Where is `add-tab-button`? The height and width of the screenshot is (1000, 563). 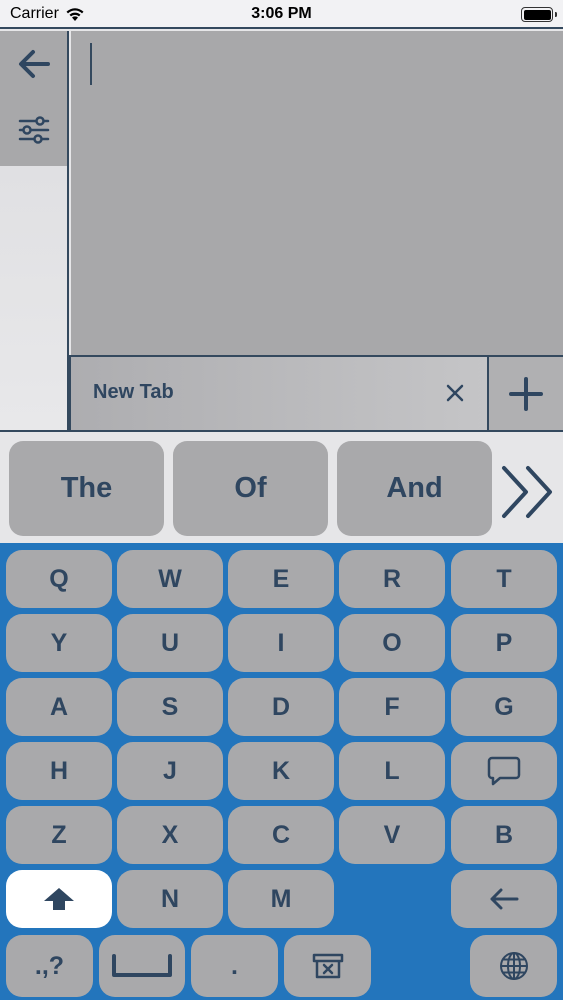 add-tab-button is located at coordinates (526, 393).